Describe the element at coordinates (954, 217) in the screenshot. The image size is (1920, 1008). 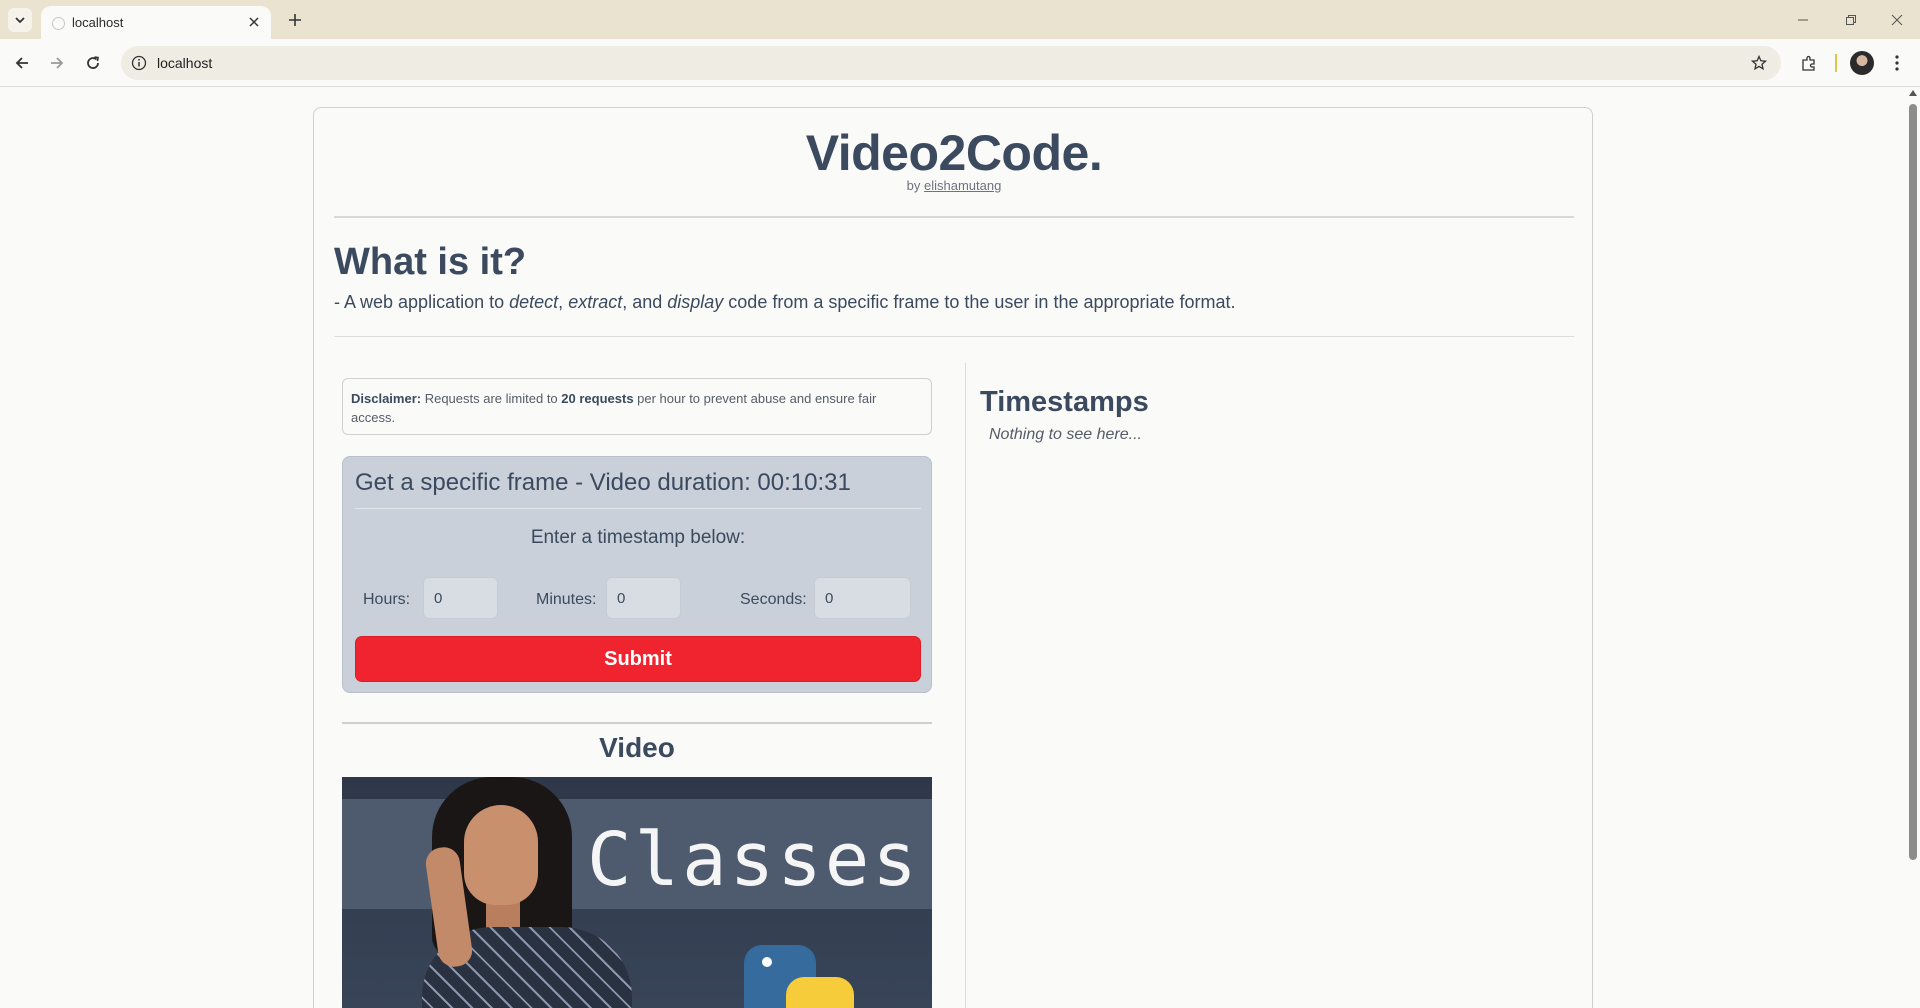
I see `header-divider` at that location.